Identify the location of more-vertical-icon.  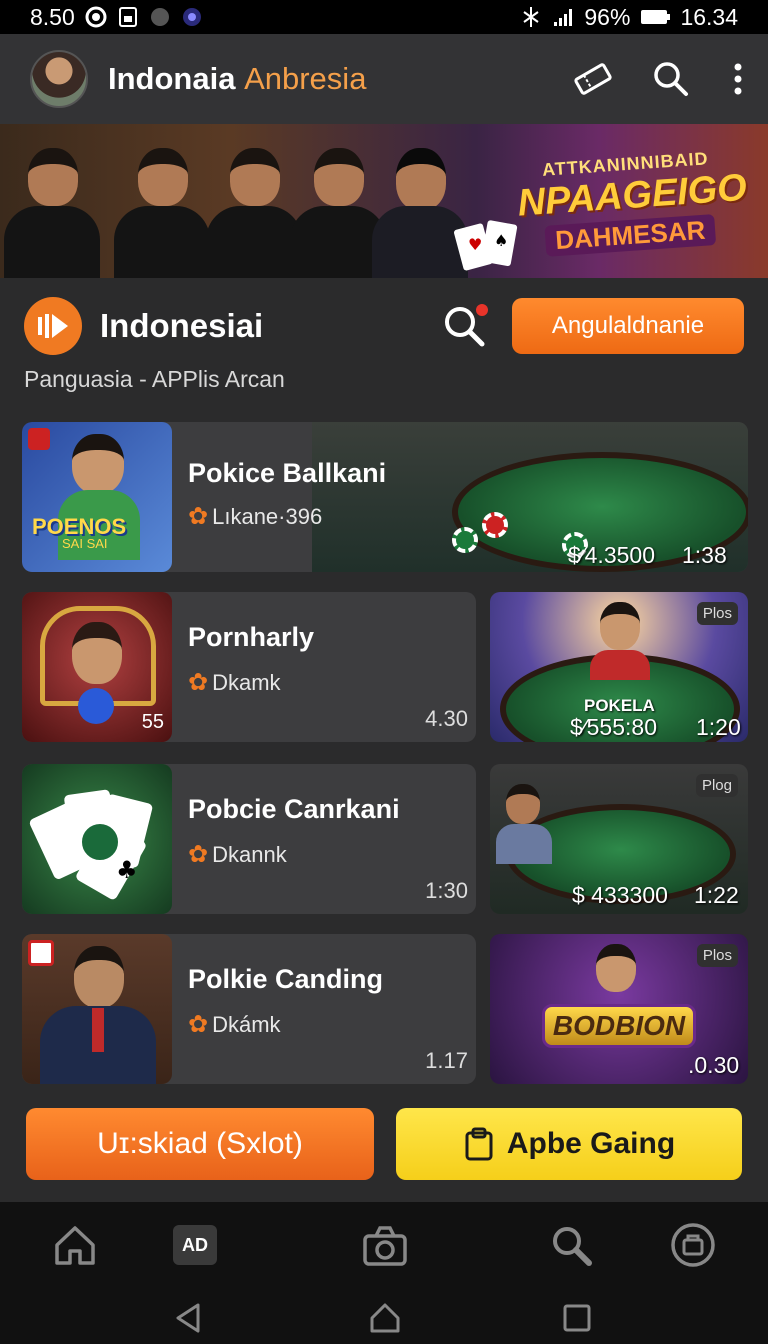
(738, 79).